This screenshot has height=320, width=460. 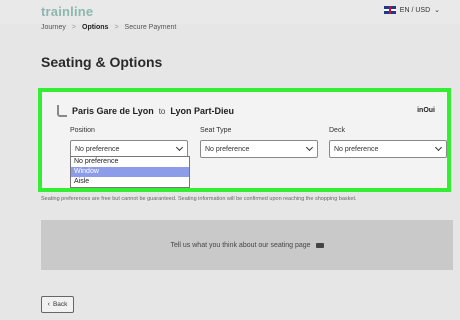 What do you see at coordinates (227, 149) in the screenshot?
I see `seat-type-value: No preference` at bounding box center [227, 149].